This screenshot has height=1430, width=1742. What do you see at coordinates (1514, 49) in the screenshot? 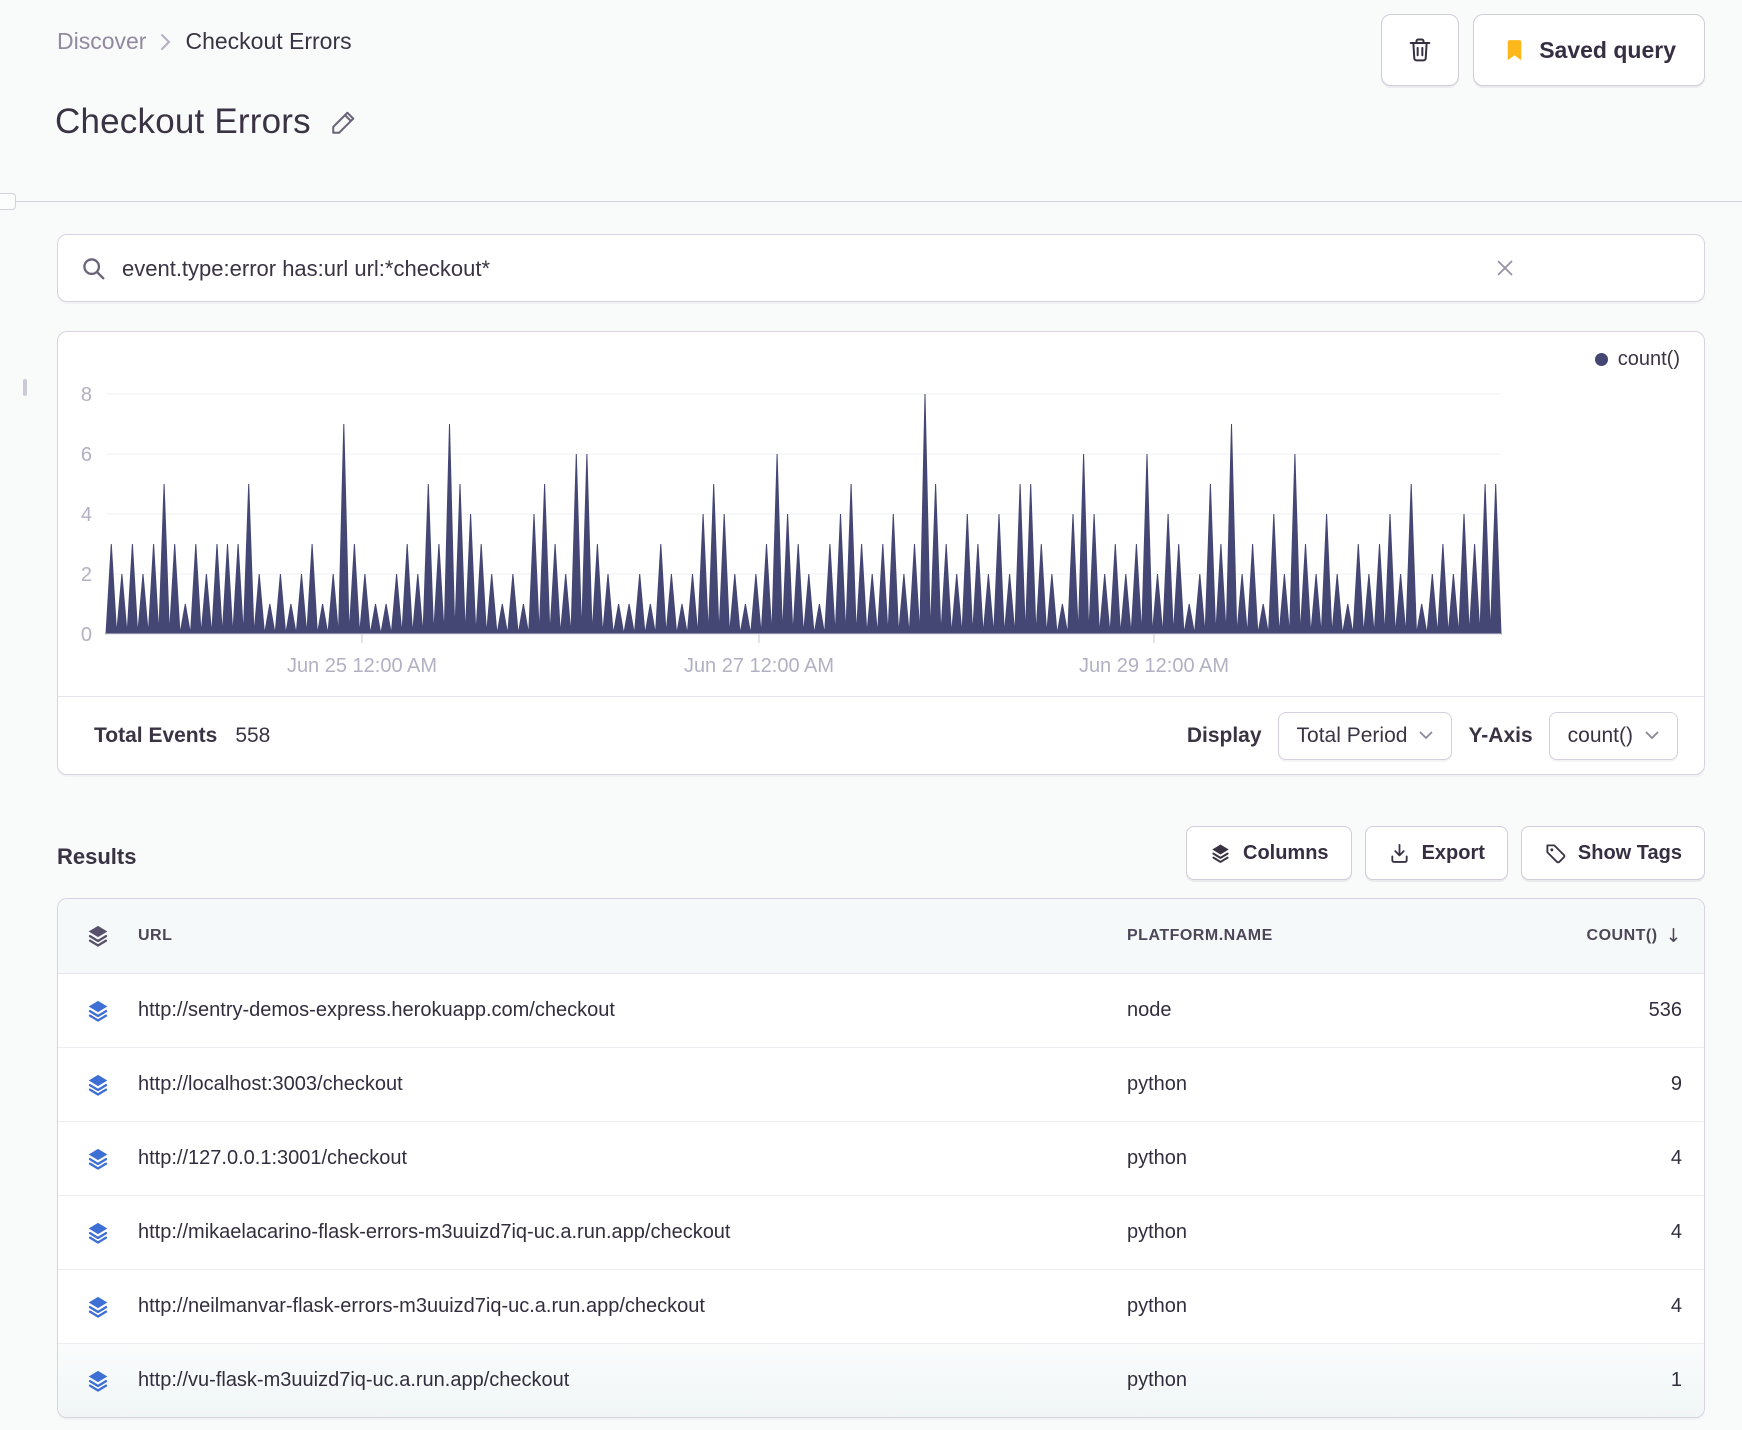
I see `bookmark-icon` at bounding box center [1514, 49].